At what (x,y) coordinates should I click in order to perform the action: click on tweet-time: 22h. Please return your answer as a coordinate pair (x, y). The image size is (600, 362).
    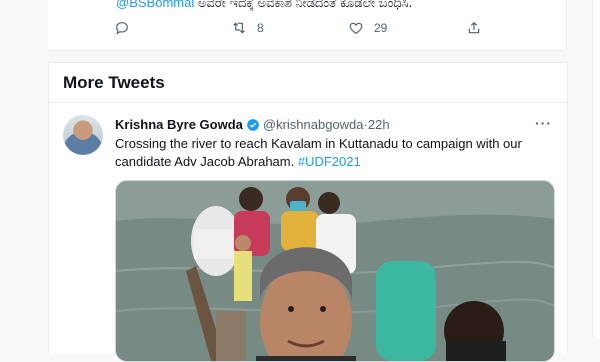
    Looking at the image, I should click on (379, 124).